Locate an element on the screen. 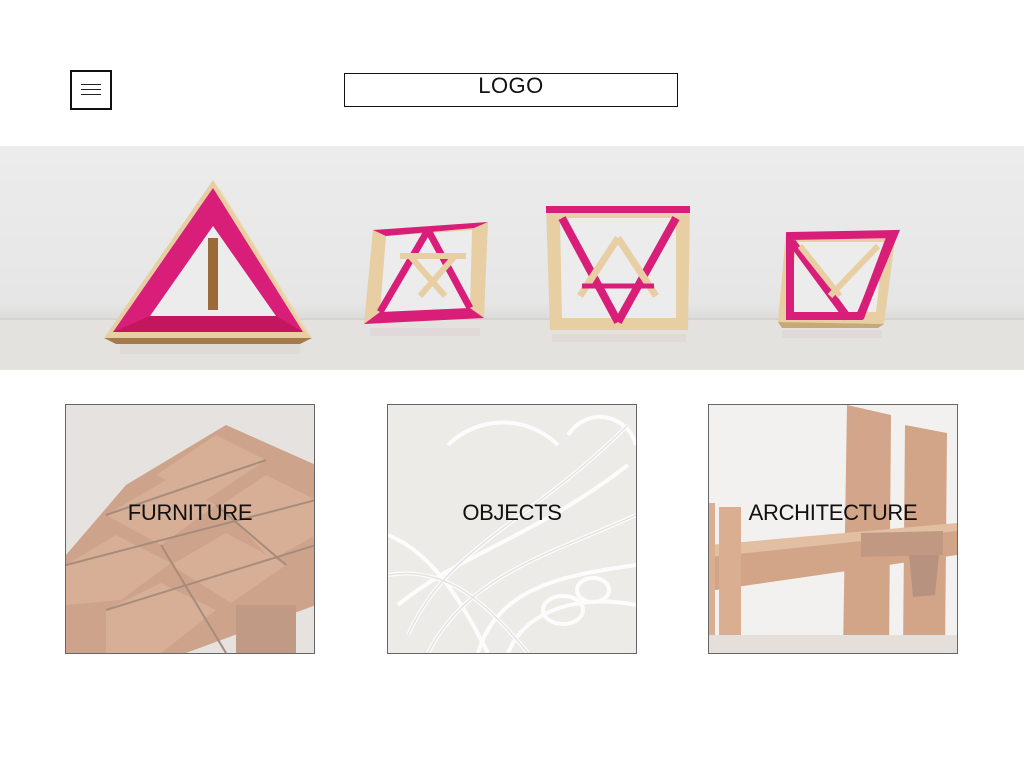  octahedron-sculpture-right is located at coordinates (839, 278).